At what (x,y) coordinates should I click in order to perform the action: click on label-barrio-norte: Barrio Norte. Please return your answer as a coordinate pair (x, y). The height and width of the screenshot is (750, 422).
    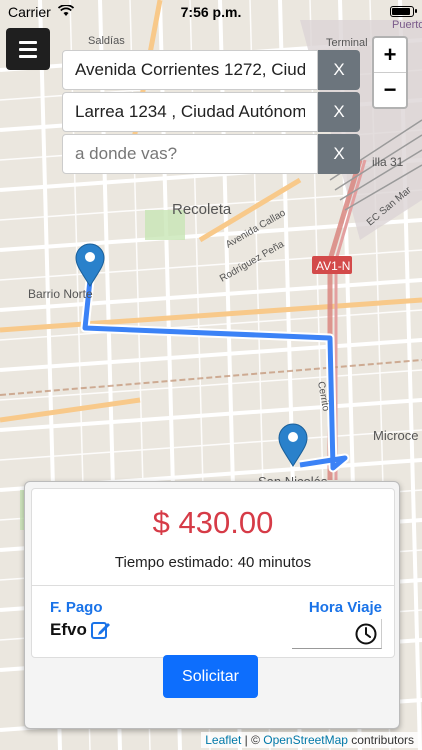
    Looking at the image, I should click on (60, 294).